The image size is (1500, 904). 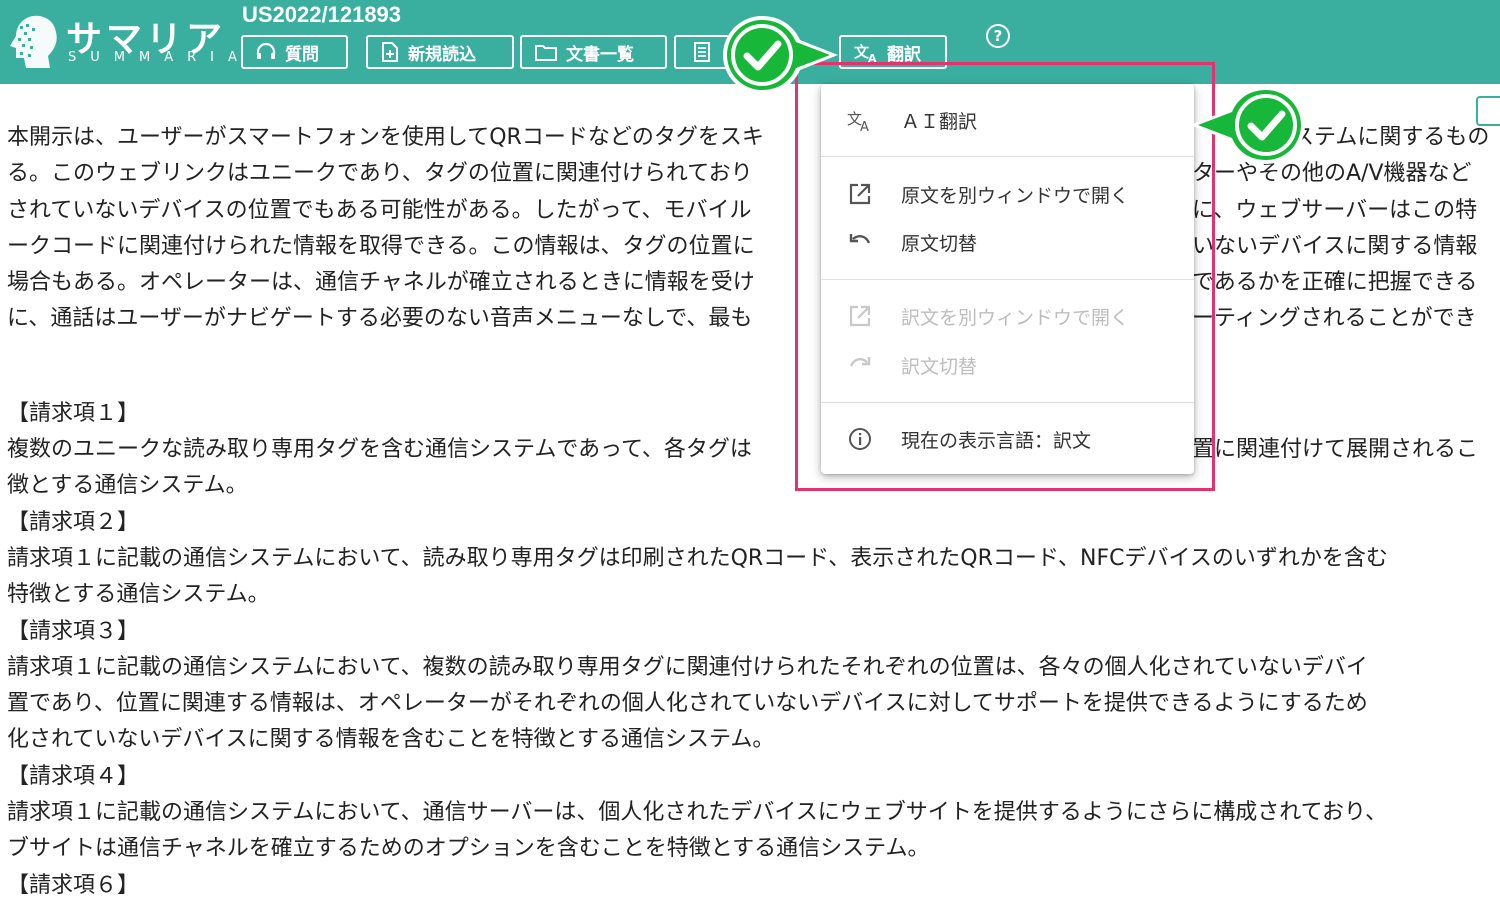 What do you see at coordinates (860, 362) in the screenshot?
I see `redo-icon` at bounding box center [860, 362].